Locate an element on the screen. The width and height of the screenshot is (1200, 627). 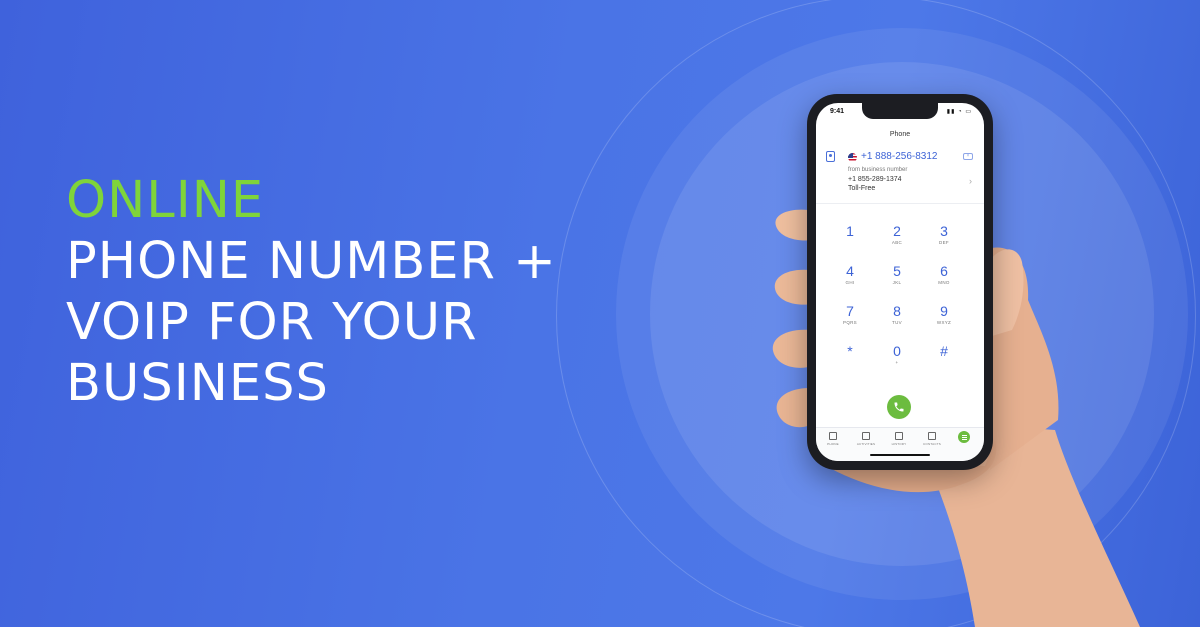
keypad-digit: 4 is located at coordinates (850, 271).